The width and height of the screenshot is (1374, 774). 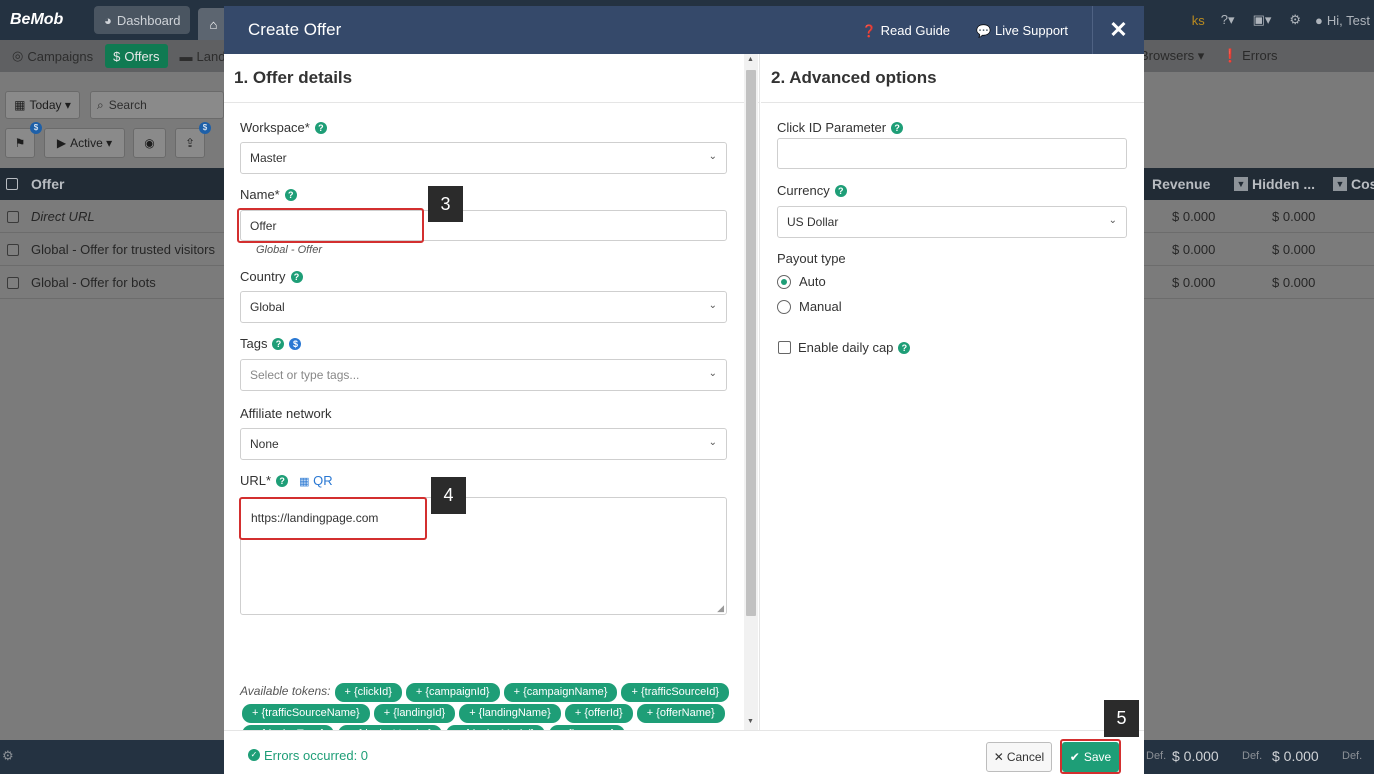 I want to click on scrollbar: ▲ ▼, so click(x=751, y=392).